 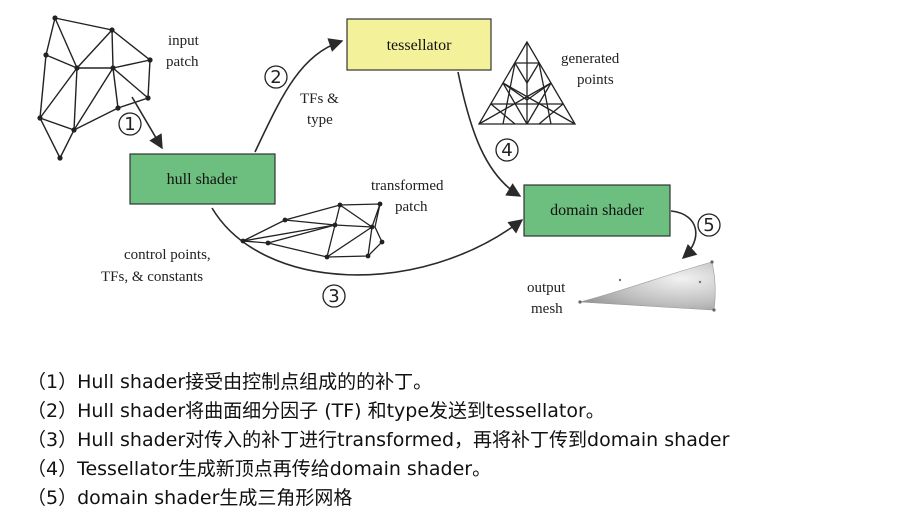 I want to click on output-mesh-label: output mesh, so click(x=548, y=298).